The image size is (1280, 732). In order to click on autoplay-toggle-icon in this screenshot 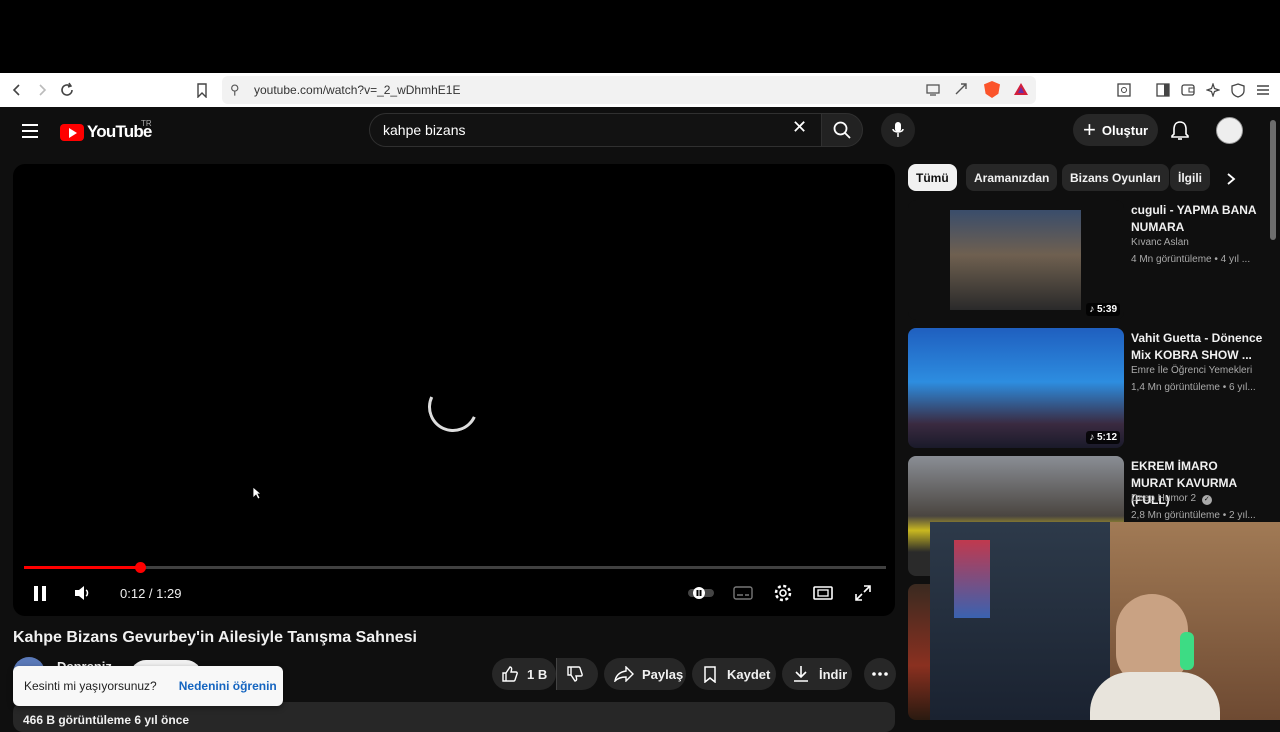, I will do `click(701, 593)`.